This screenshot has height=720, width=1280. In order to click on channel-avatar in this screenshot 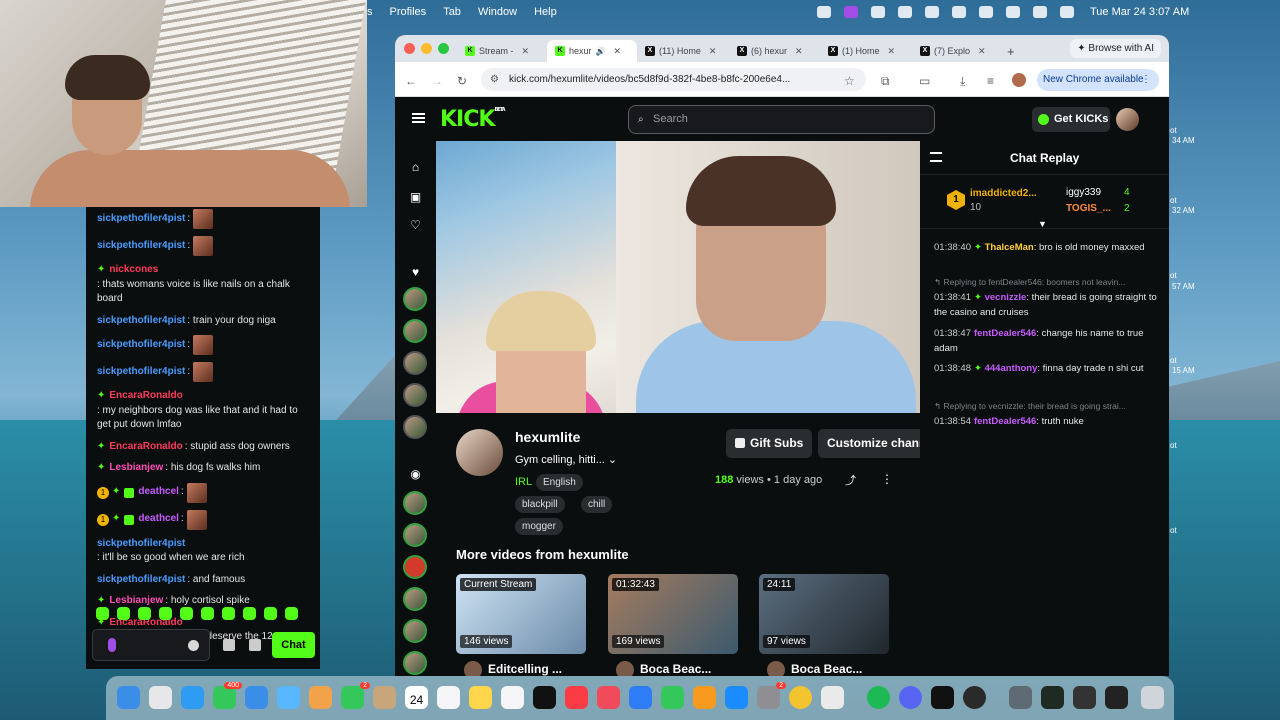, I will do `click(479, 452)`.